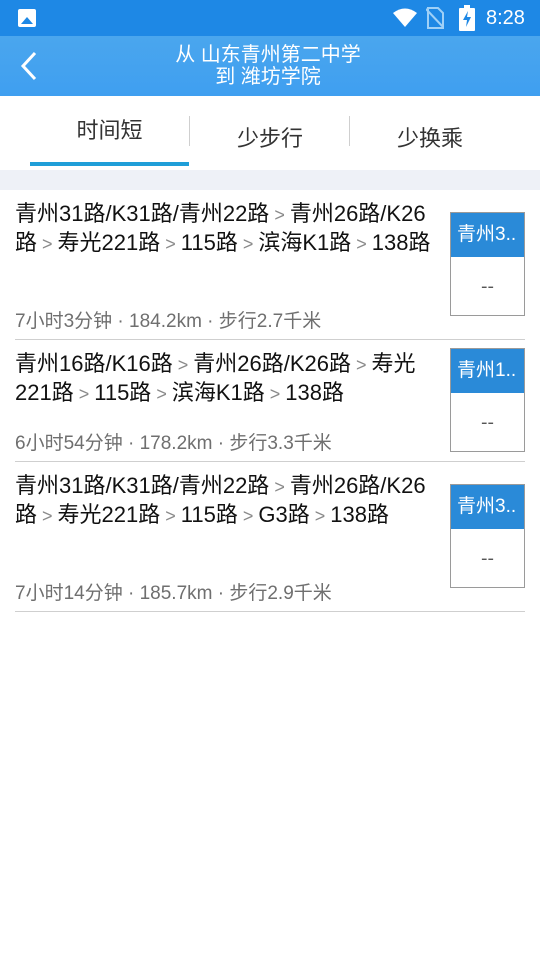 This screenshot has width=540, height=960. Describe the element at coordinates (173, 593) in the screenshot. I see `route-meta: 7小时14分钟 · 185.7km · 步行2.9千米` at that location.